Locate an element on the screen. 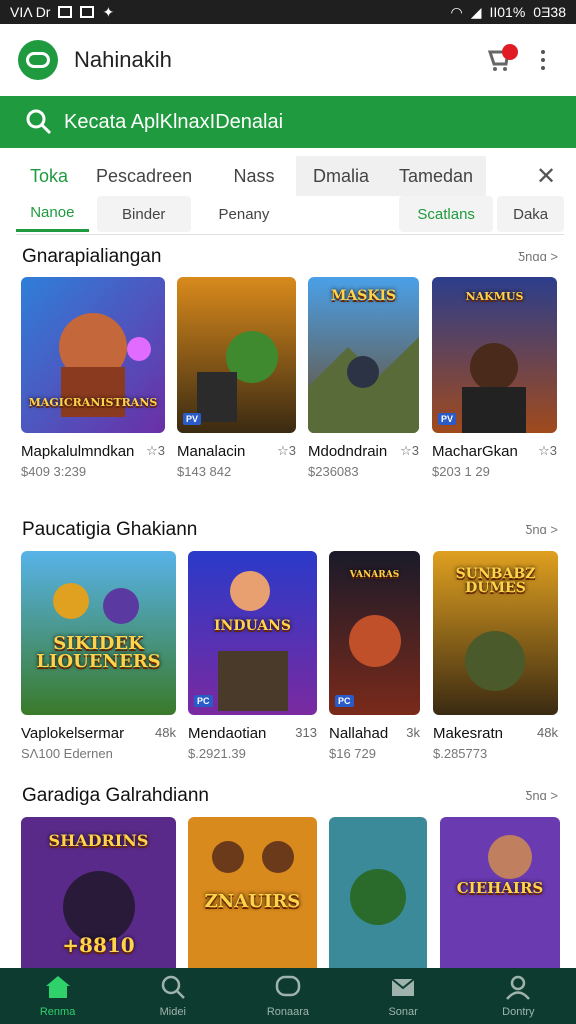  app-title: Nahinakih is located at coordinates (123, 59).